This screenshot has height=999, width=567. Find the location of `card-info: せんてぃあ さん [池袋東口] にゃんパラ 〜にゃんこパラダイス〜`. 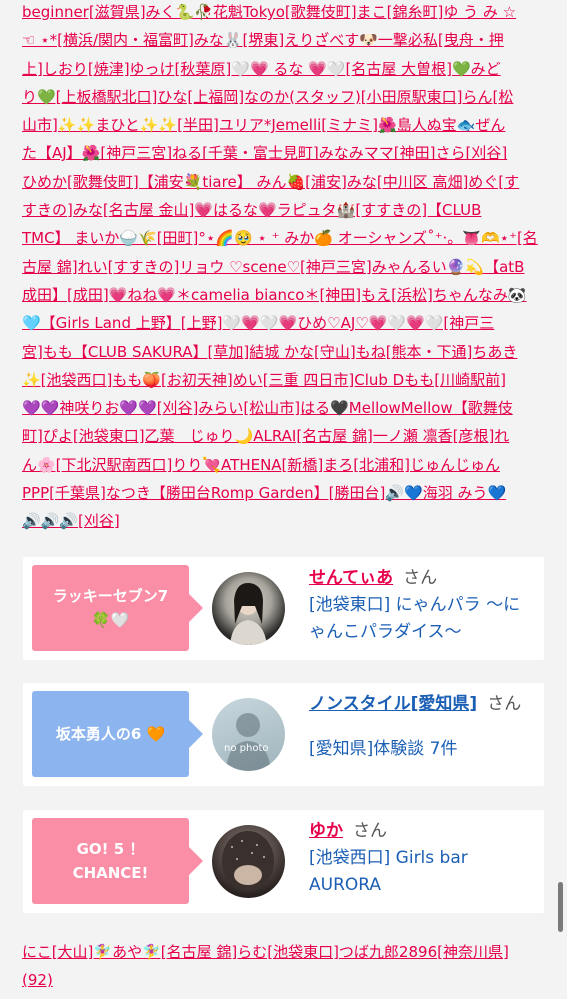

card-info: せんてぃあ さん [池袋東口] にゃんパラ 〜にゃんこパラダイス〜 is located at coordinates (421, 605).